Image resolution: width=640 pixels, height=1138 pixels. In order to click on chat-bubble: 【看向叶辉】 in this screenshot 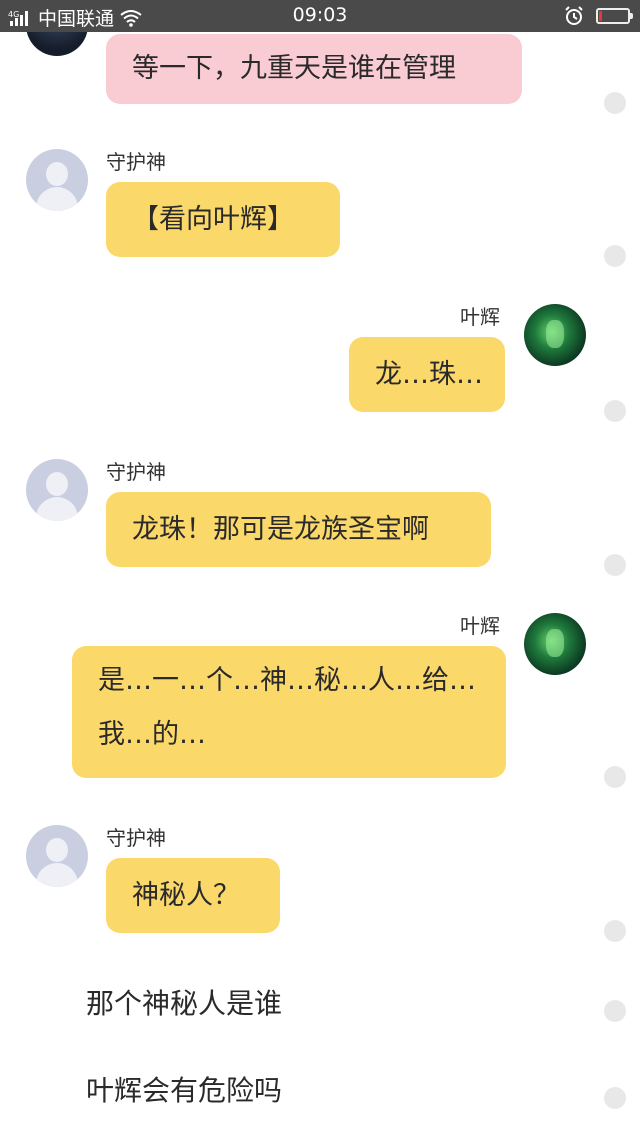, I will do `click(223, 219)`.